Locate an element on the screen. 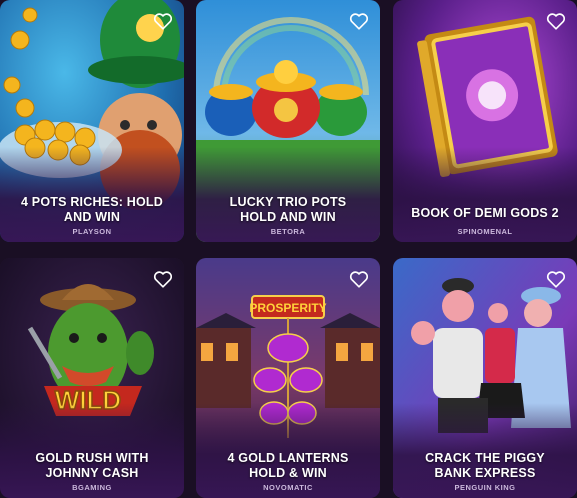  game-title-line: GOLD RUSH WITH is located at coordinates (92, 458).